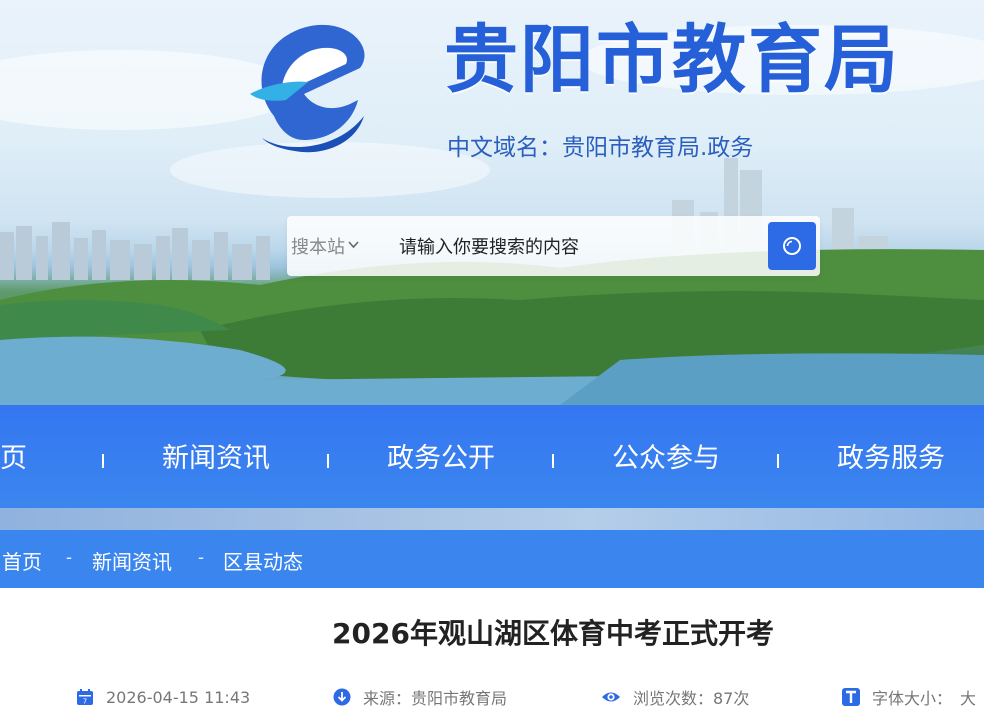 This screenshot has width=984, height=722. I want to click on nav-item-gov-services: 政务服务, so click(891, 459).